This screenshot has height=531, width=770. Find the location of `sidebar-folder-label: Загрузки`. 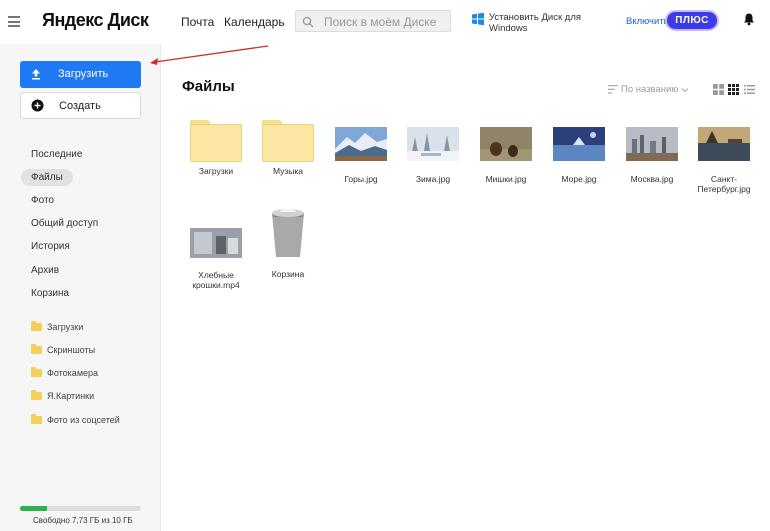

sidebar-folder-label: Загрузки is located at coordinates (65, 327).